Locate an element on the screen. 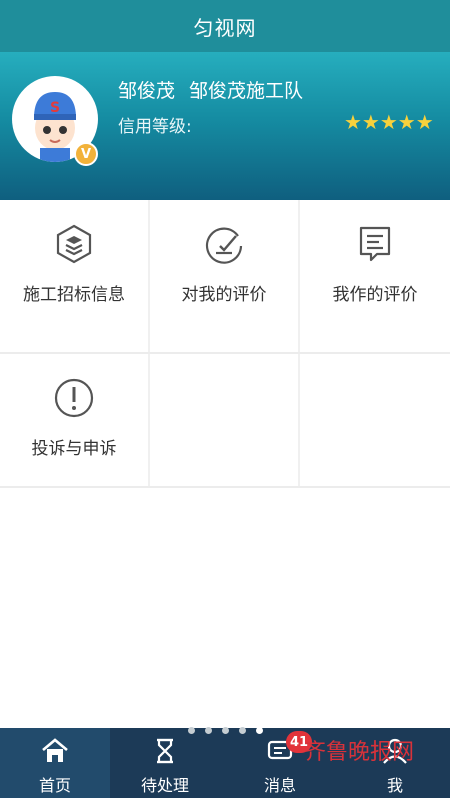 The height and width of the screenshot is (798, 450). title-bar: 匀视网 is located at coordinates (225, 26).